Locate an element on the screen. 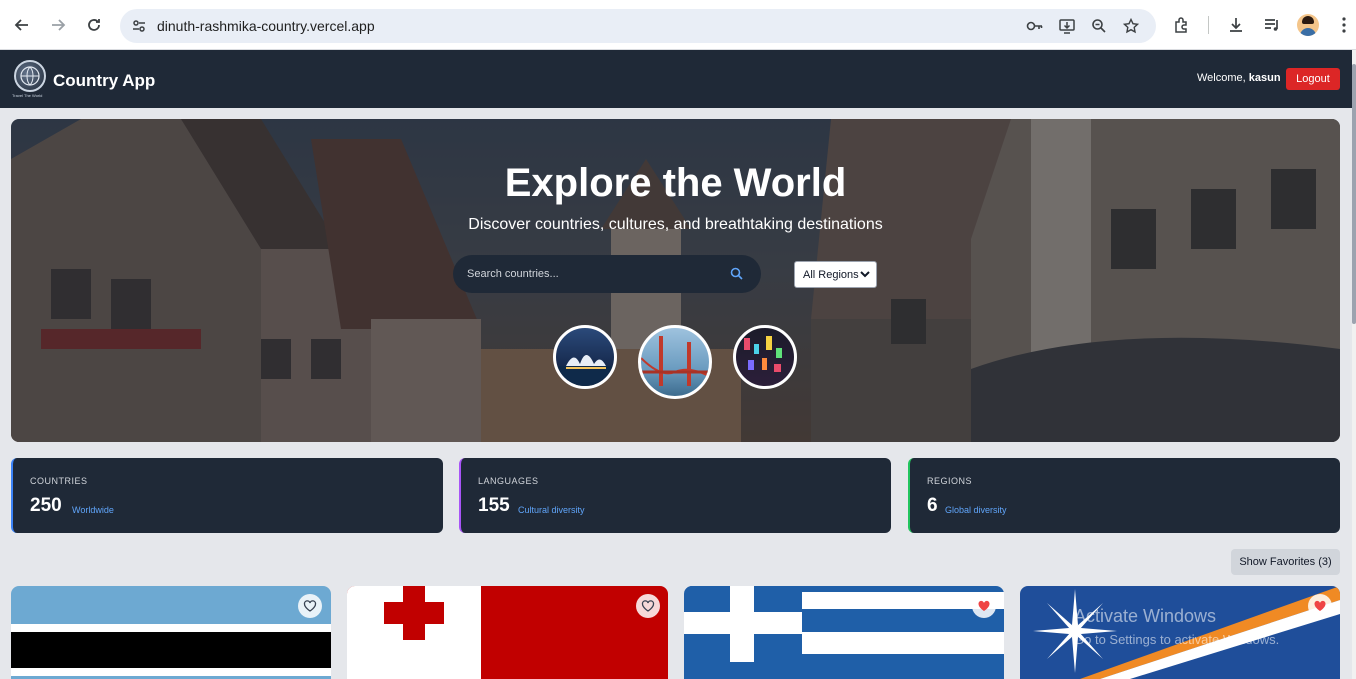 Image resolution: width=1356 pixels, height=679 pixels. page-scrollbar is located at coordinates (1354, 364).